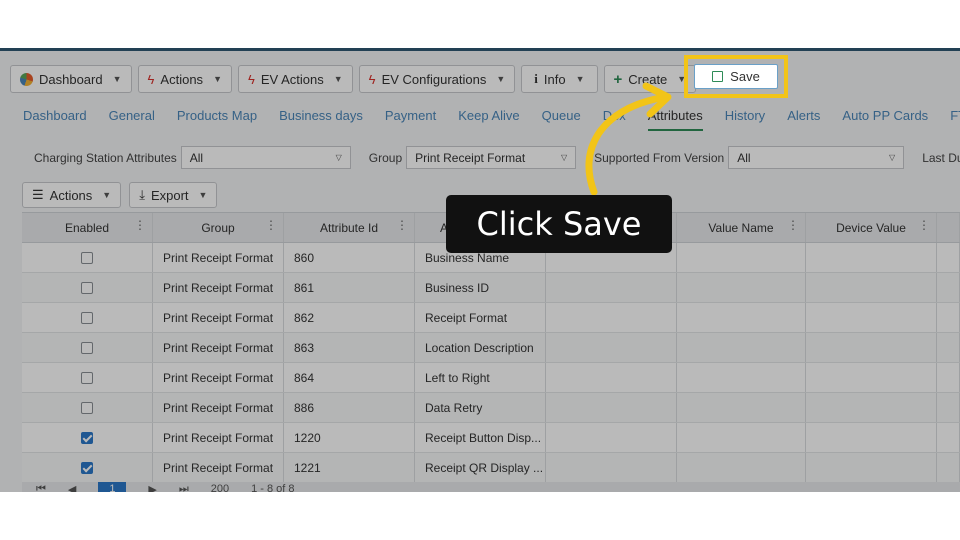 This screenshot has height=540, width=960. Describe the element at coordinates (410, 119) in the screenshot. I see `tab-payment: Payment` at that location.